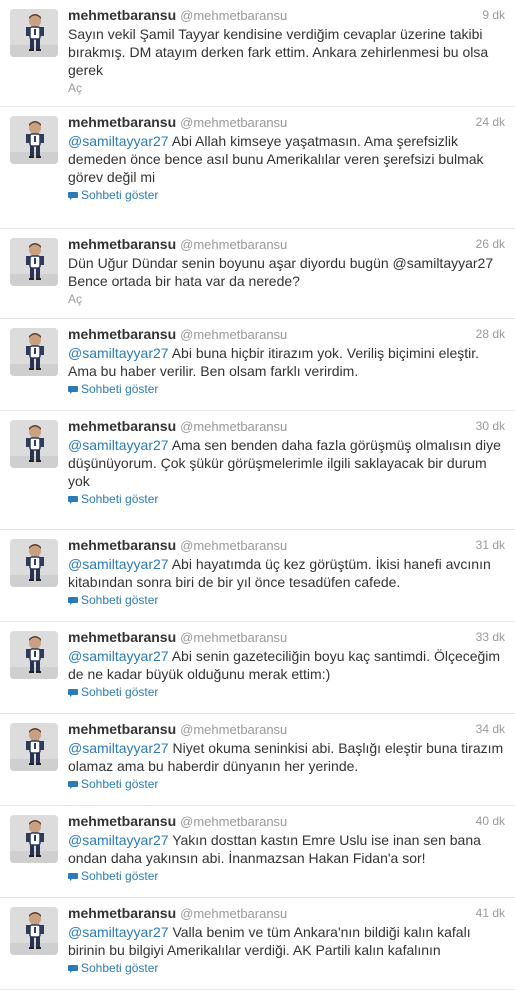 Image resolution: width=515 pixels, height=990 pixels. What do you see at coordinates (490, 244) in the screenshot?
I see `timestamp: 26 dk` at bounding box center [490, 244].